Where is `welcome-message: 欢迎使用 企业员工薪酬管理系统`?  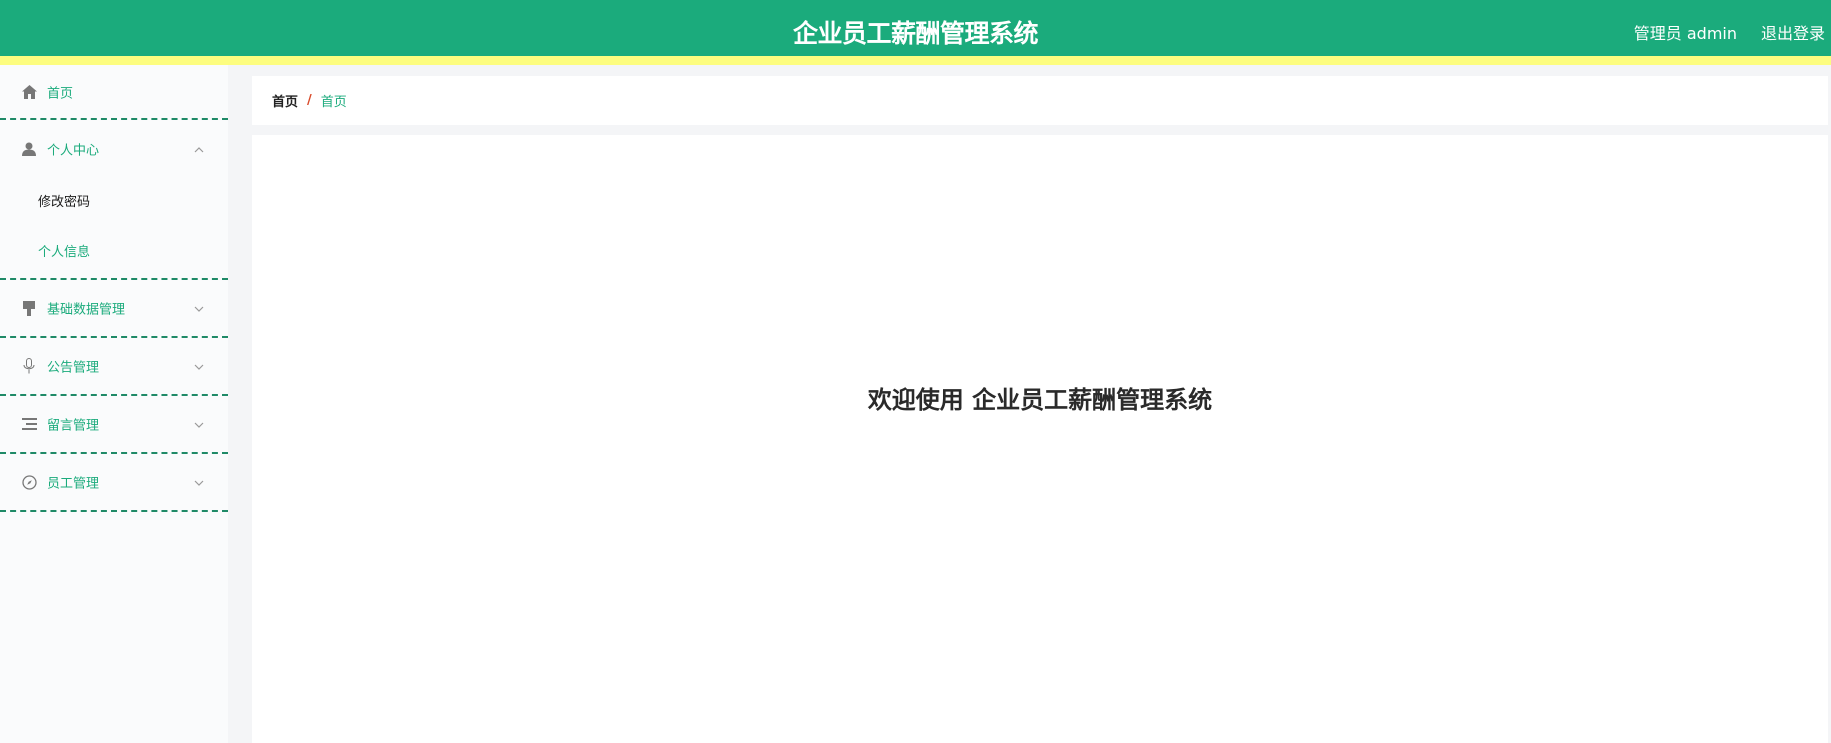
welcome-message: 欢迎使用 企业员工薪酬管理系统 is located at coordinates (1040, 400).